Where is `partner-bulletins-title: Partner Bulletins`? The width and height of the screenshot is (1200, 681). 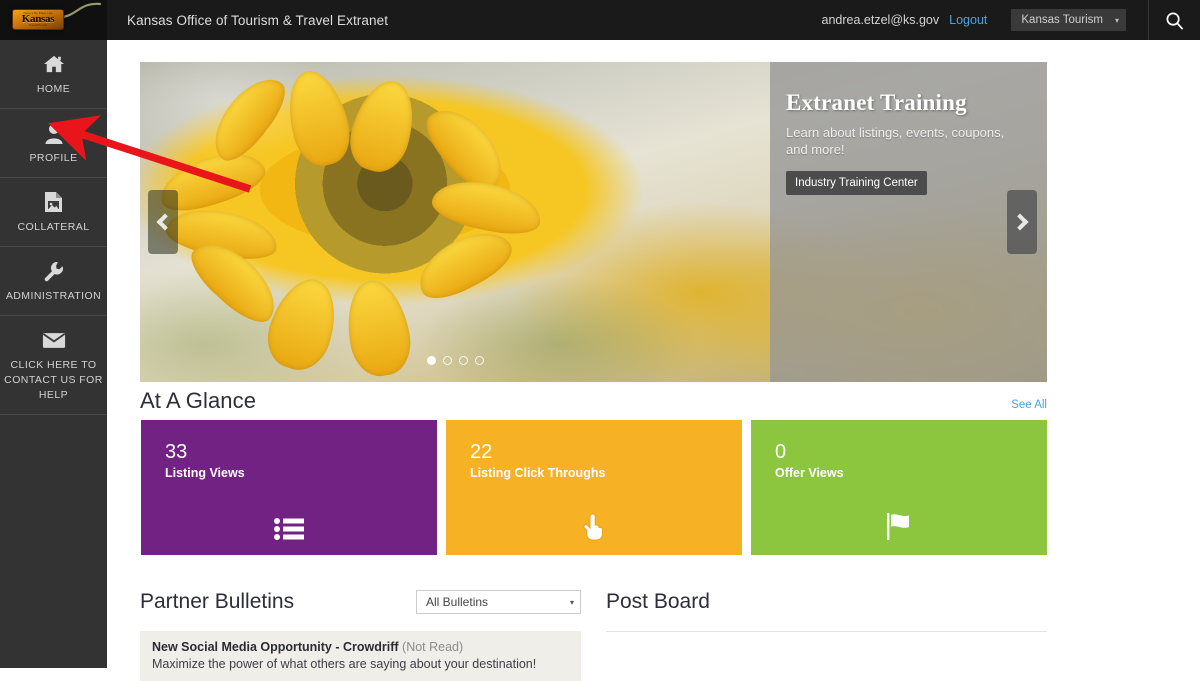 partner-bulletins-title: Partner Bulletins is located at coordinates (217, 601).